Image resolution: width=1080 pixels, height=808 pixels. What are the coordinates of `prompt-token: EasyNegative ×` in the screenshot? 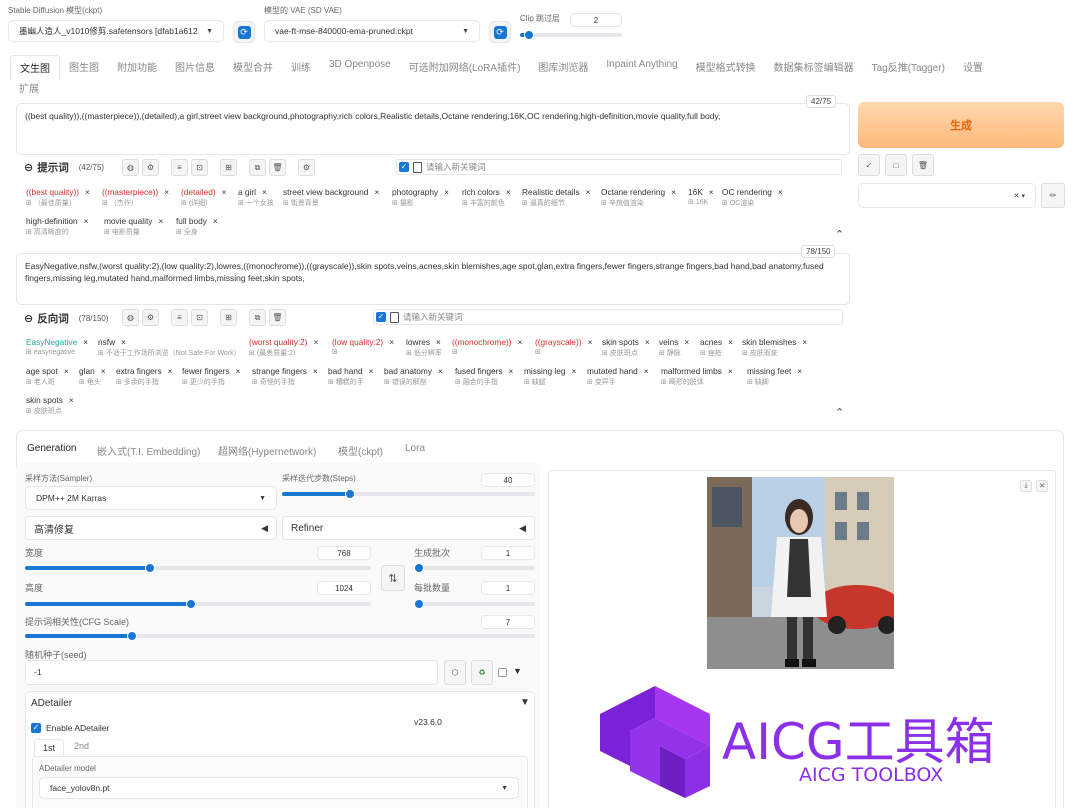 It's located at (57, 342).